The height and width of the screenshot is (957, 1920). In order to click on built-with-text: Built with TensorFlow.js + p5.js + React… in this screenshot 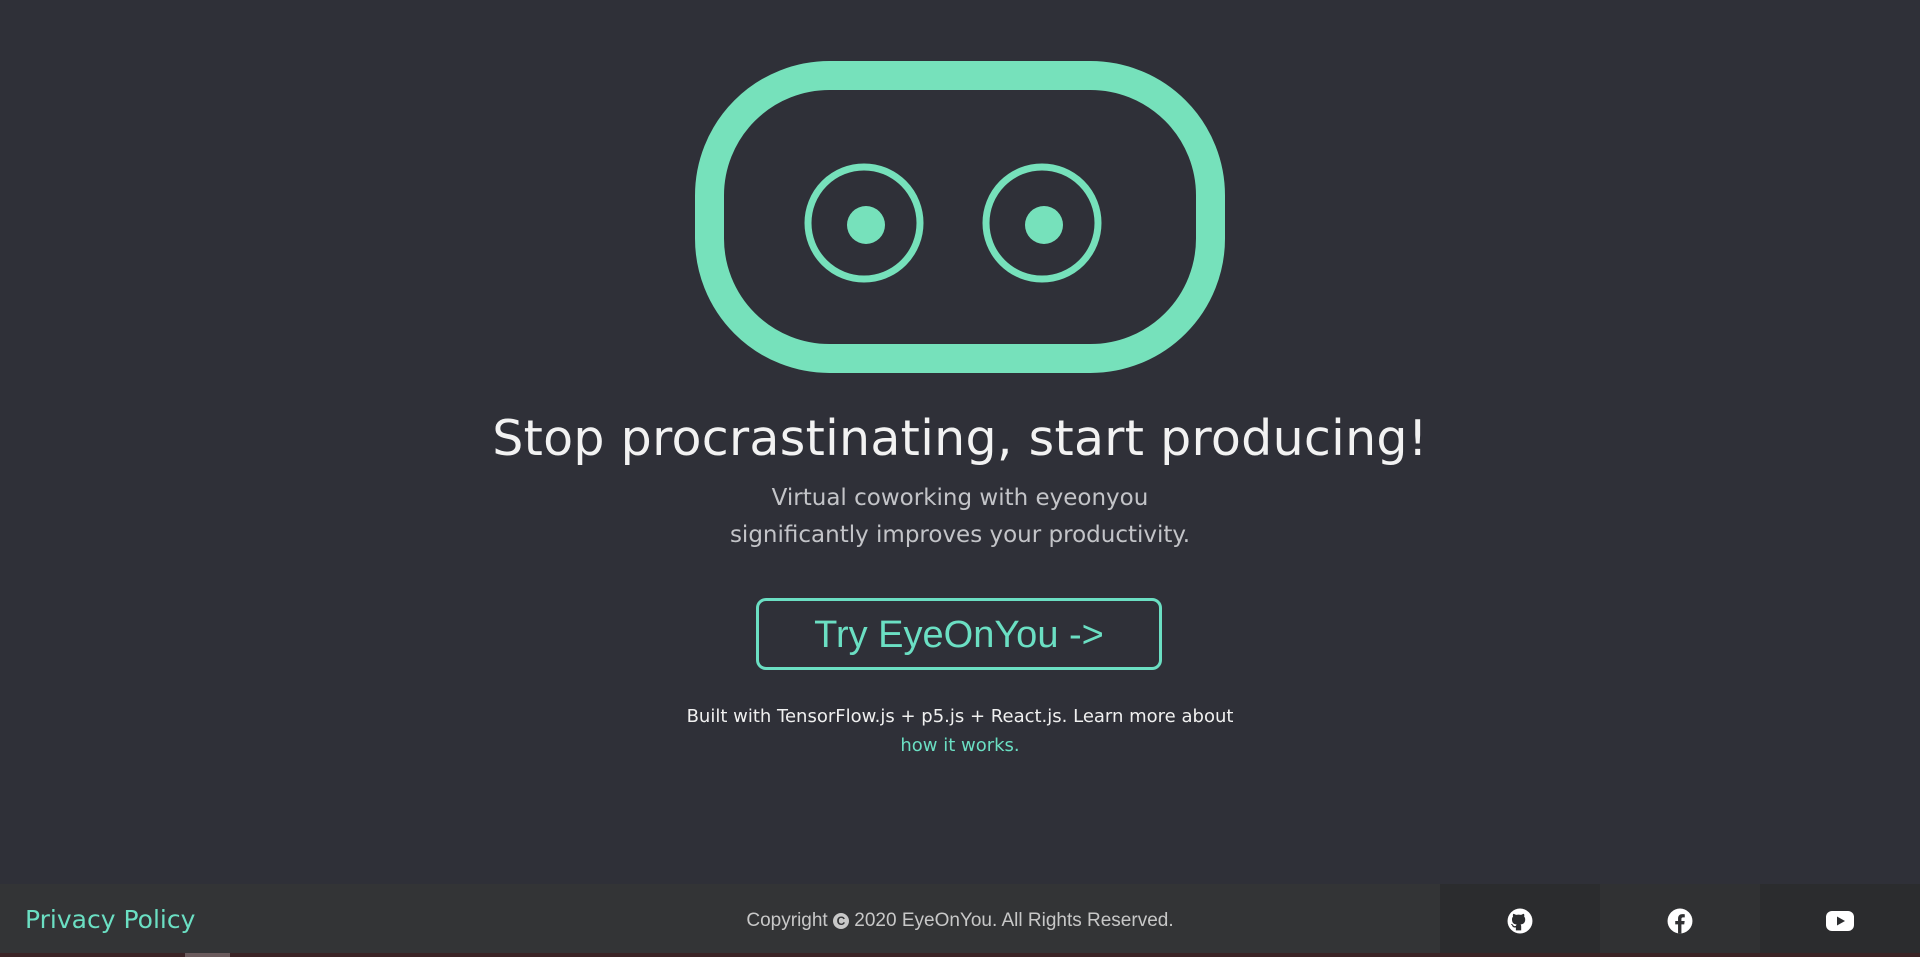, I will do `click(960, 716)`.